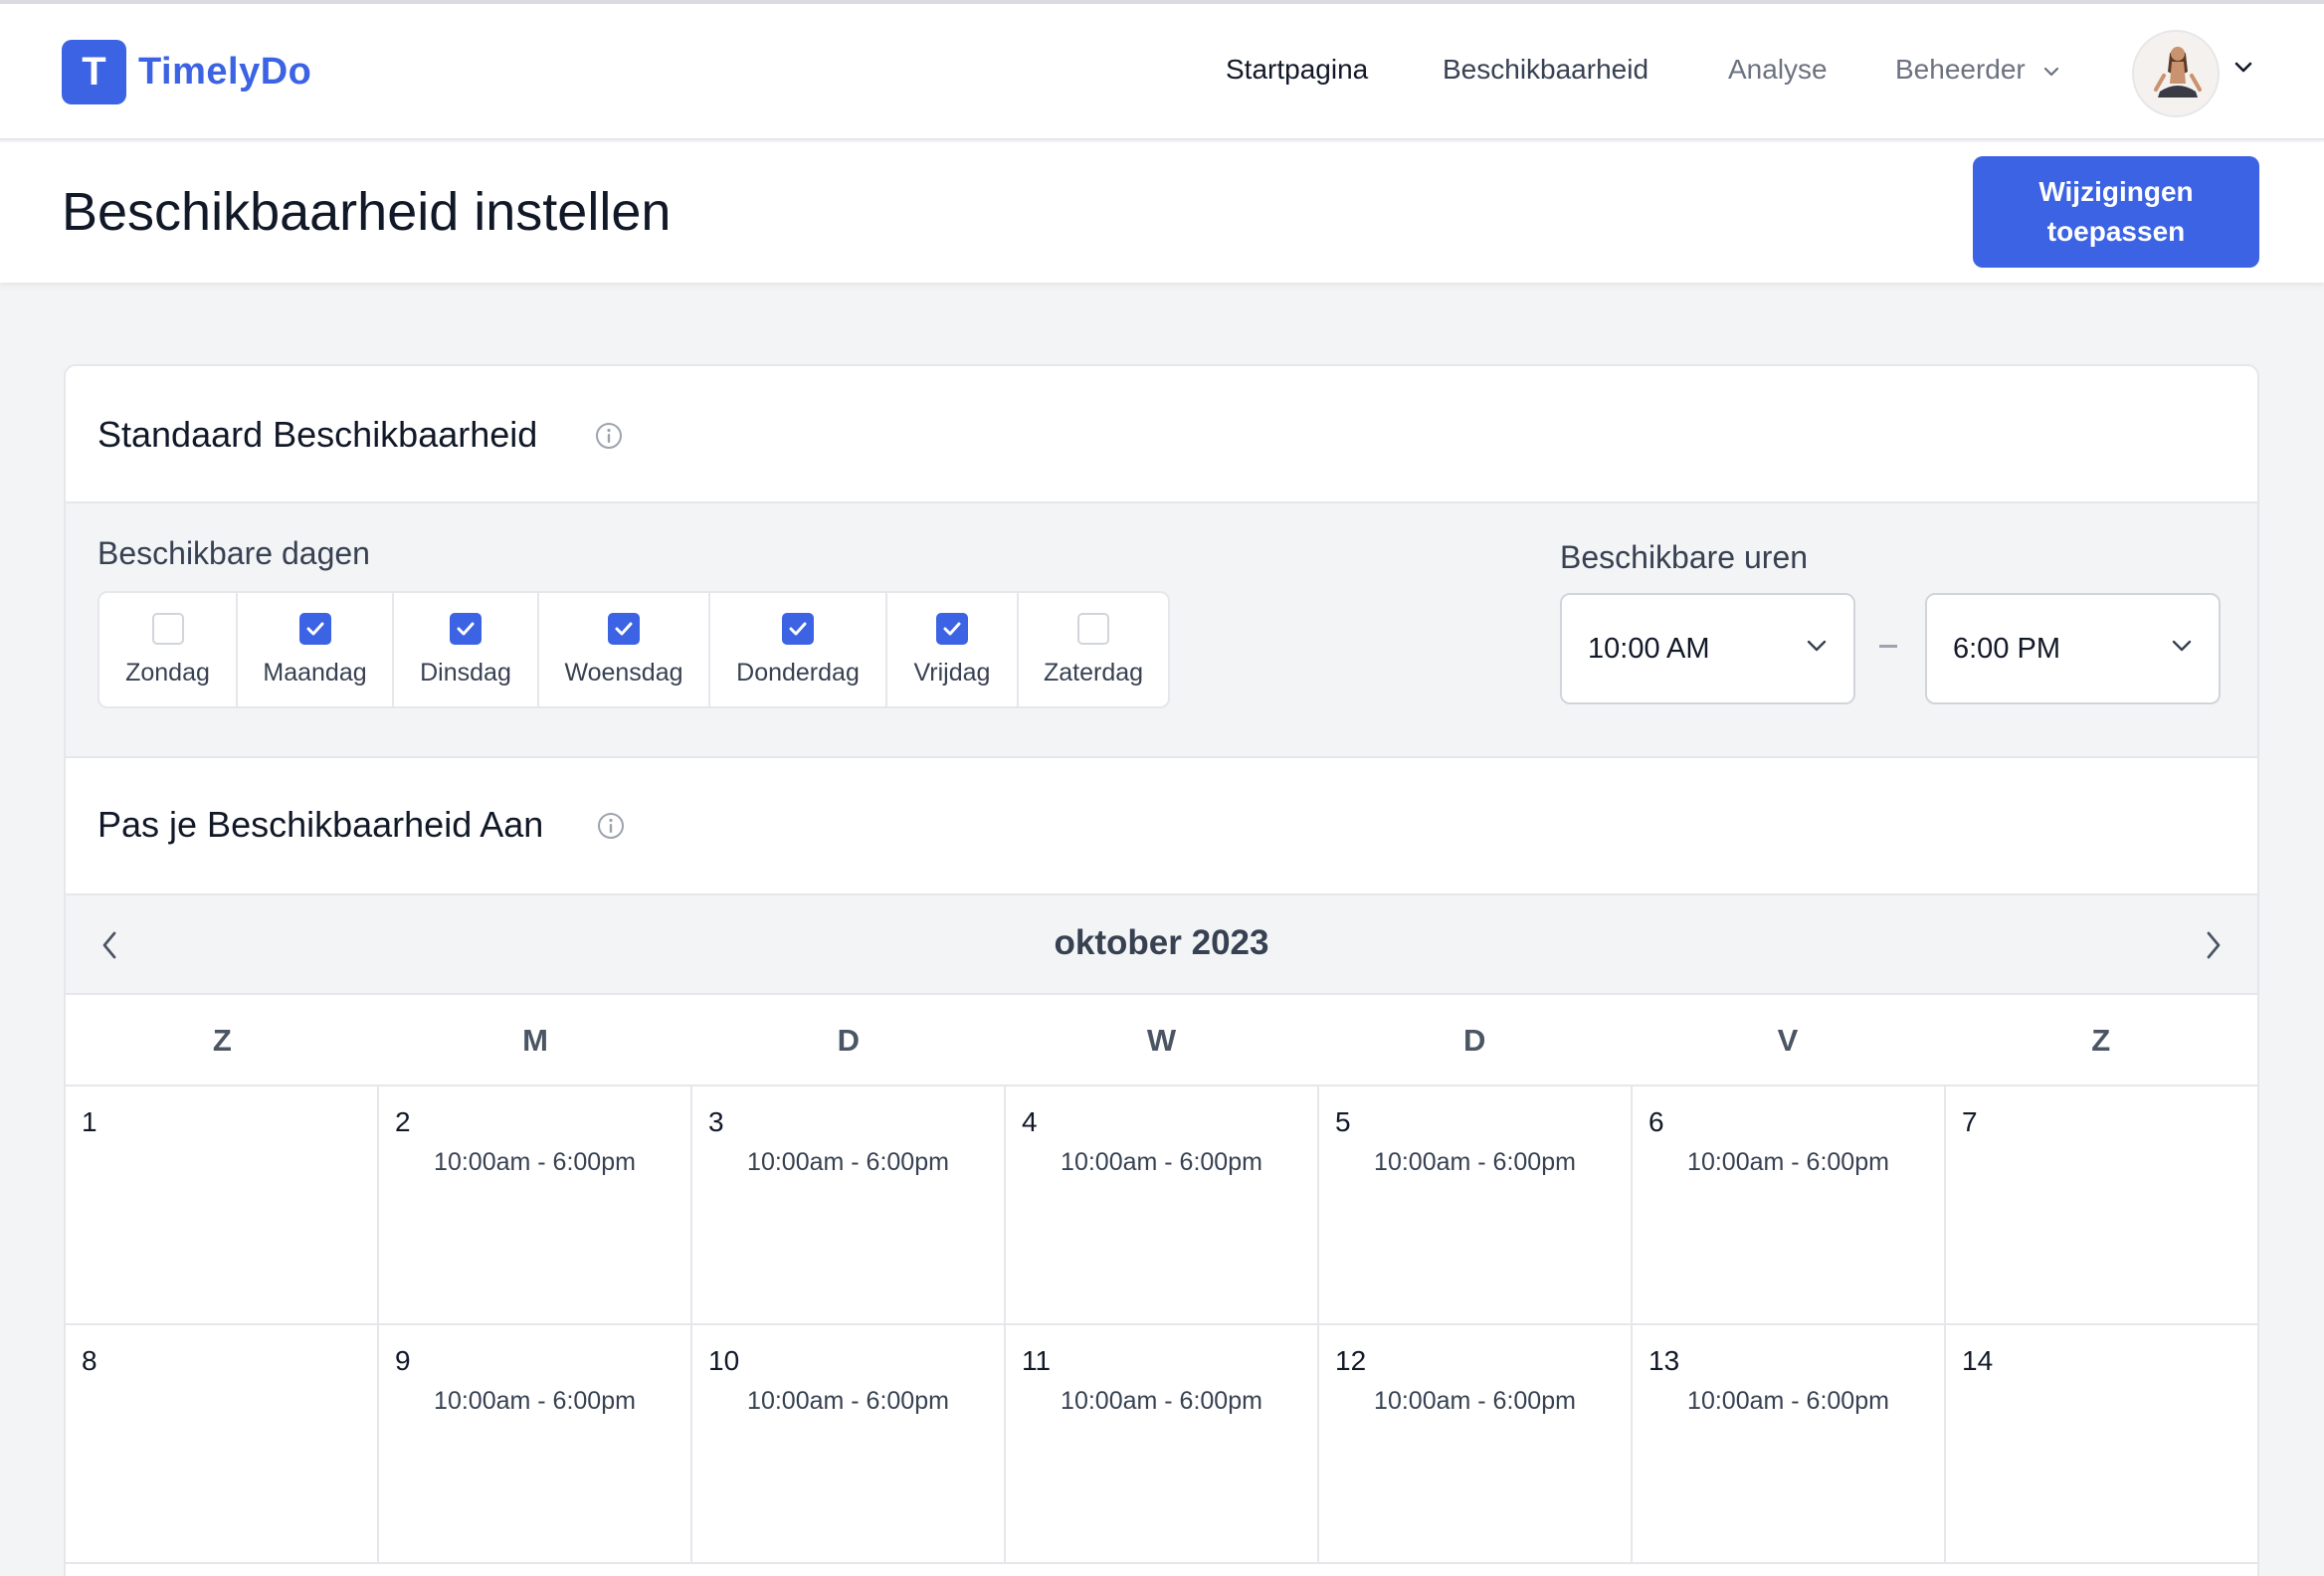 The width and height of the screenshot is (2324, 1576). I want to click on calendar-day-cell: 10 10:00am - 6:00pm, so click(849, 1444).